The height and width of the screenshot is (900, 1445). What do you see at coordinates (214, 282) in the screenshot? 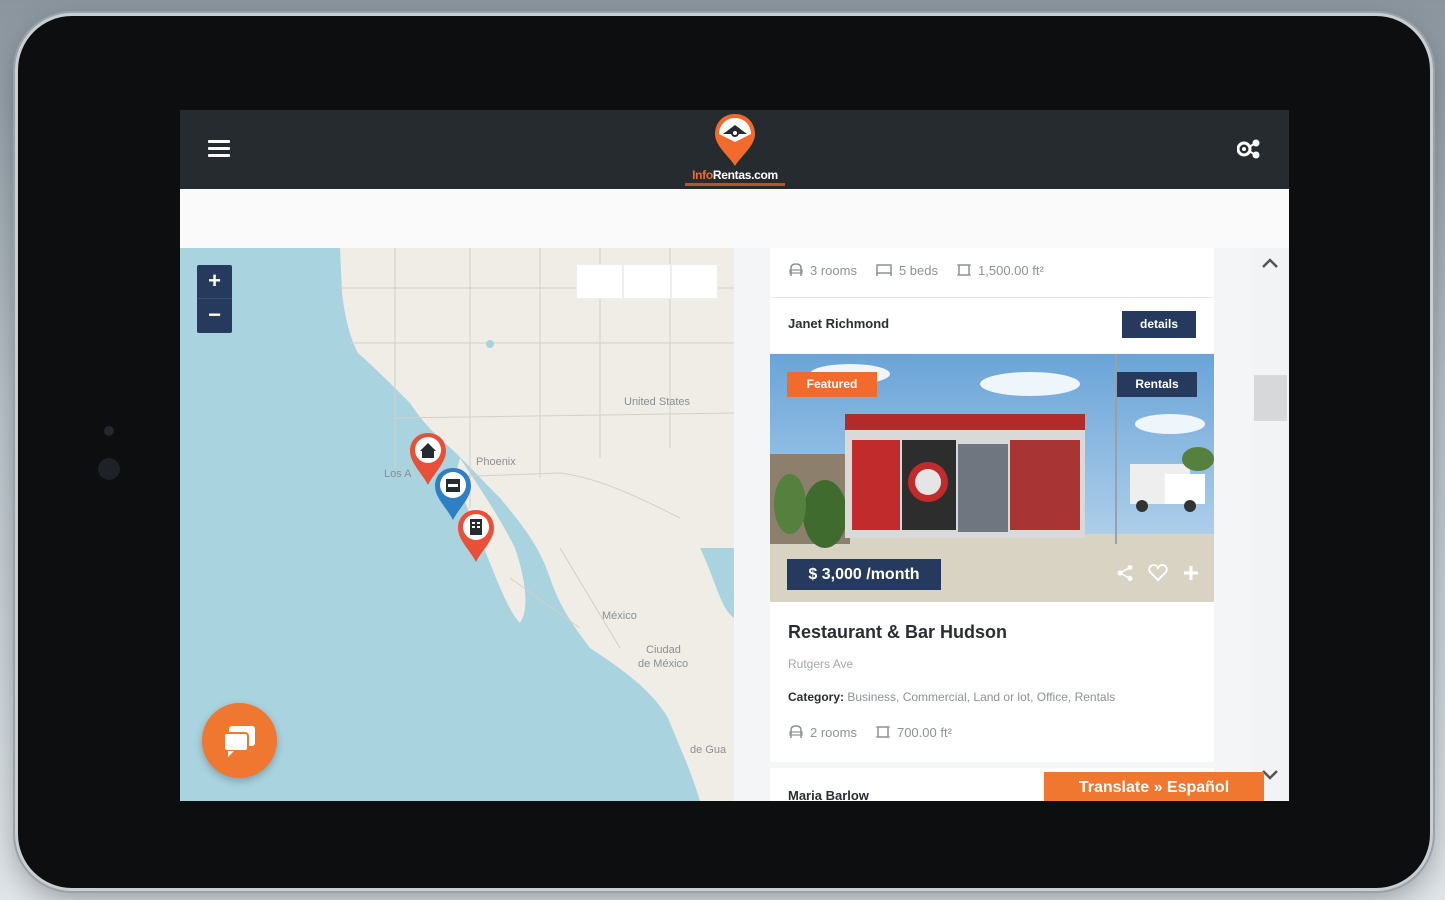
I see `zoom-in-button: +` at bounding box center [214, 282].